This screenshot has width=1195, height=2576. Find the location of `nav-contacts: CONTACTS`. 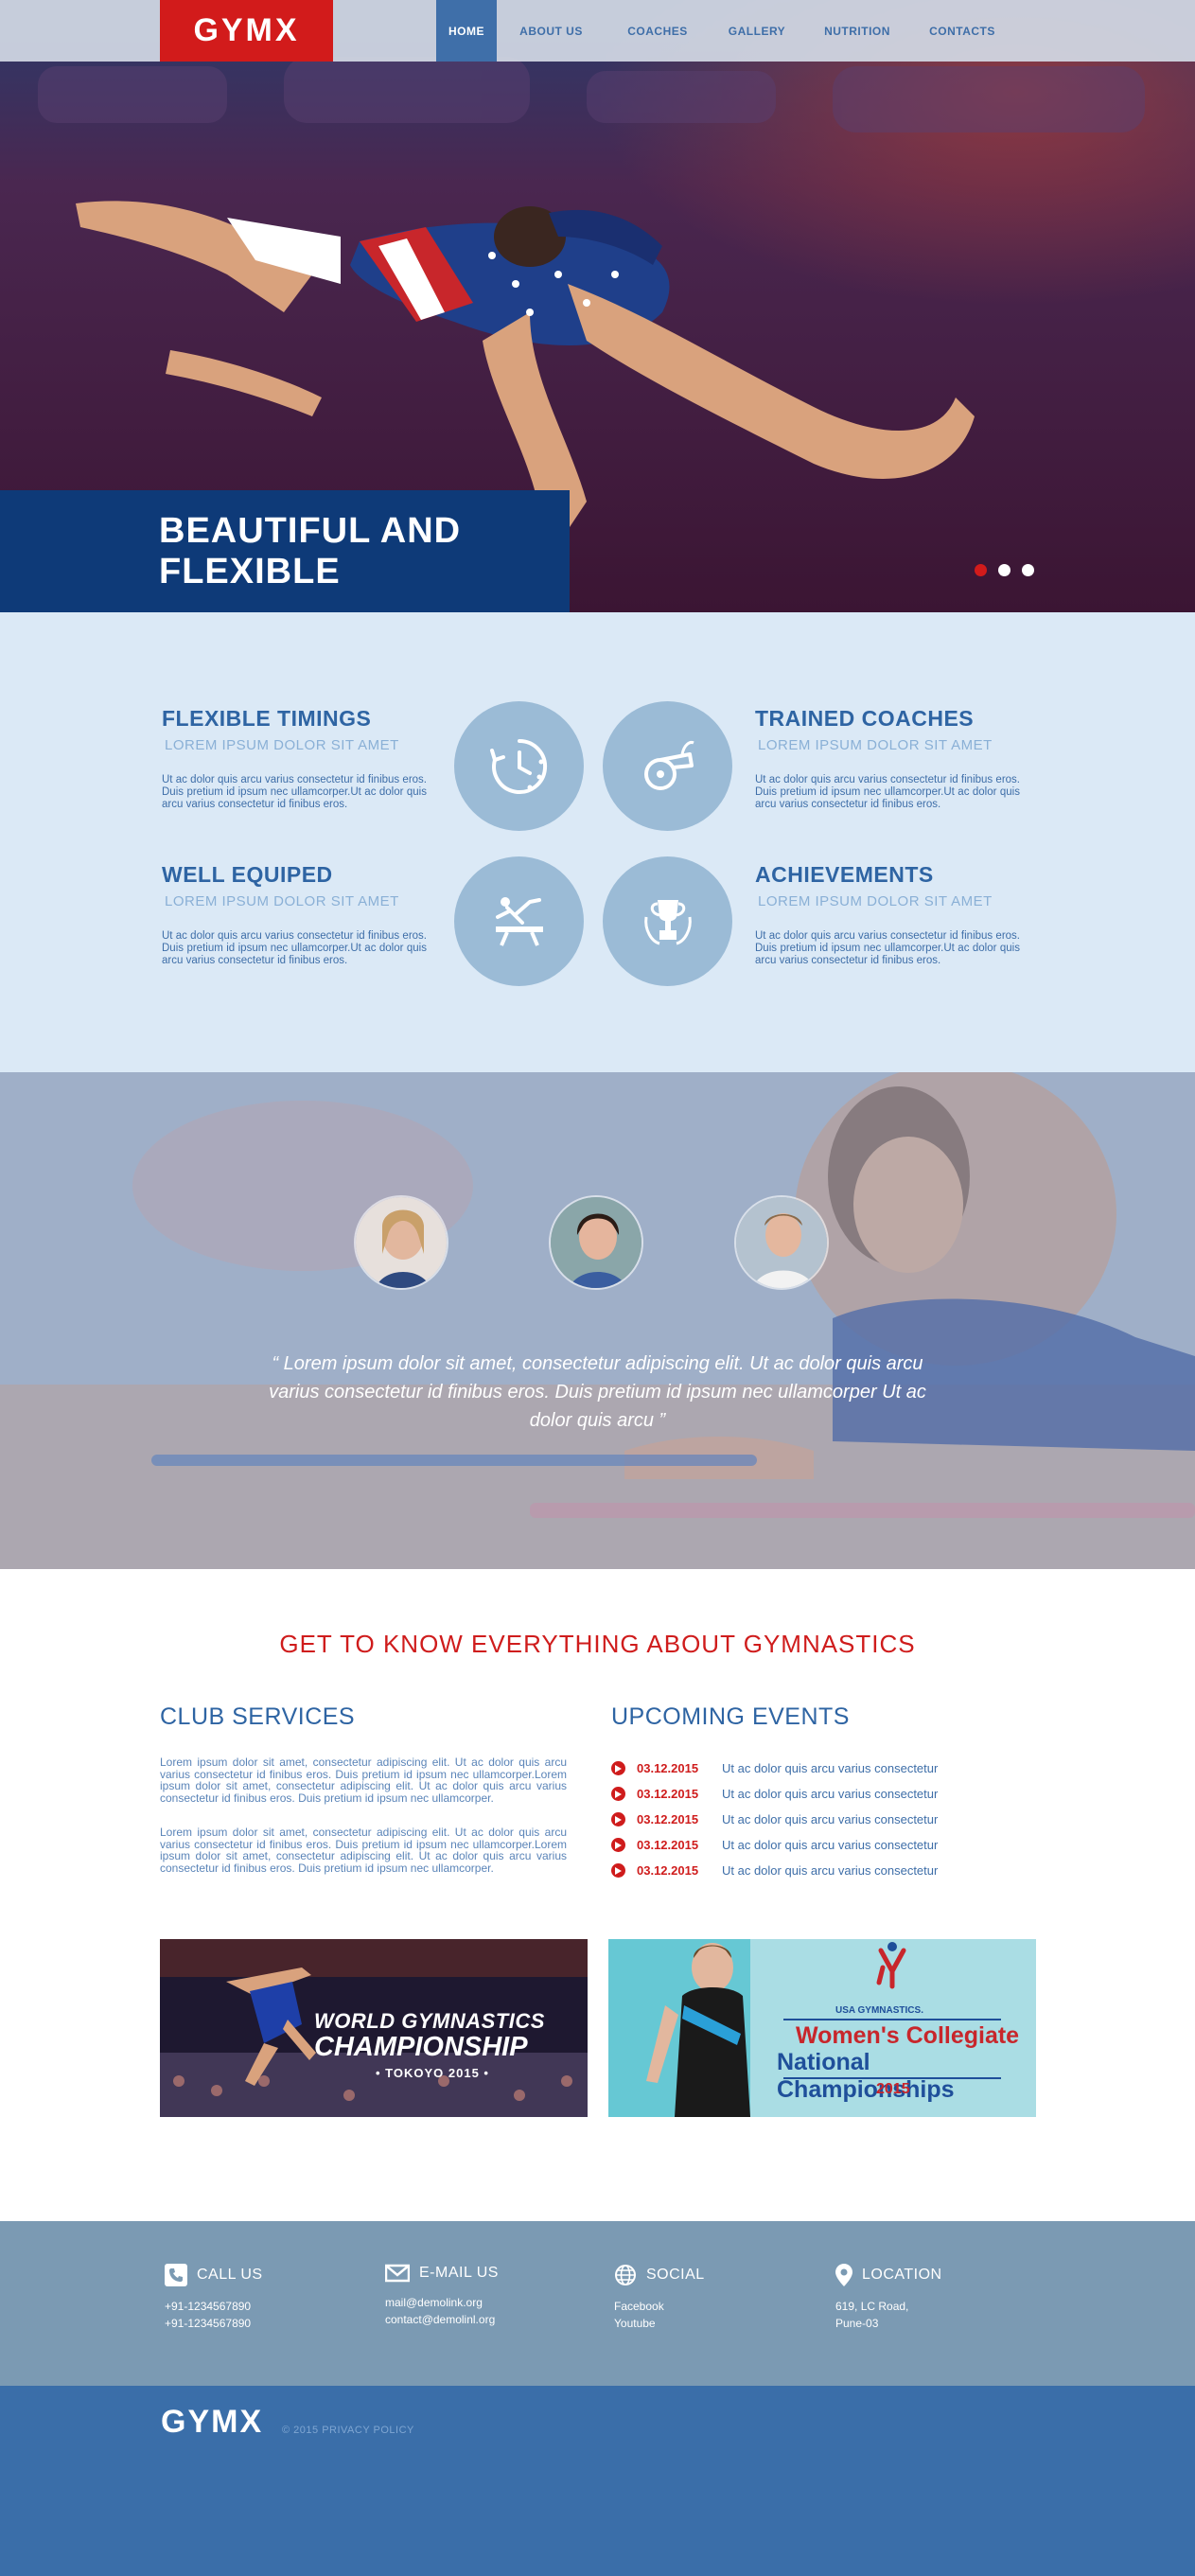

nav-contacts: CONTACTS is located at coordinates (962, 31).